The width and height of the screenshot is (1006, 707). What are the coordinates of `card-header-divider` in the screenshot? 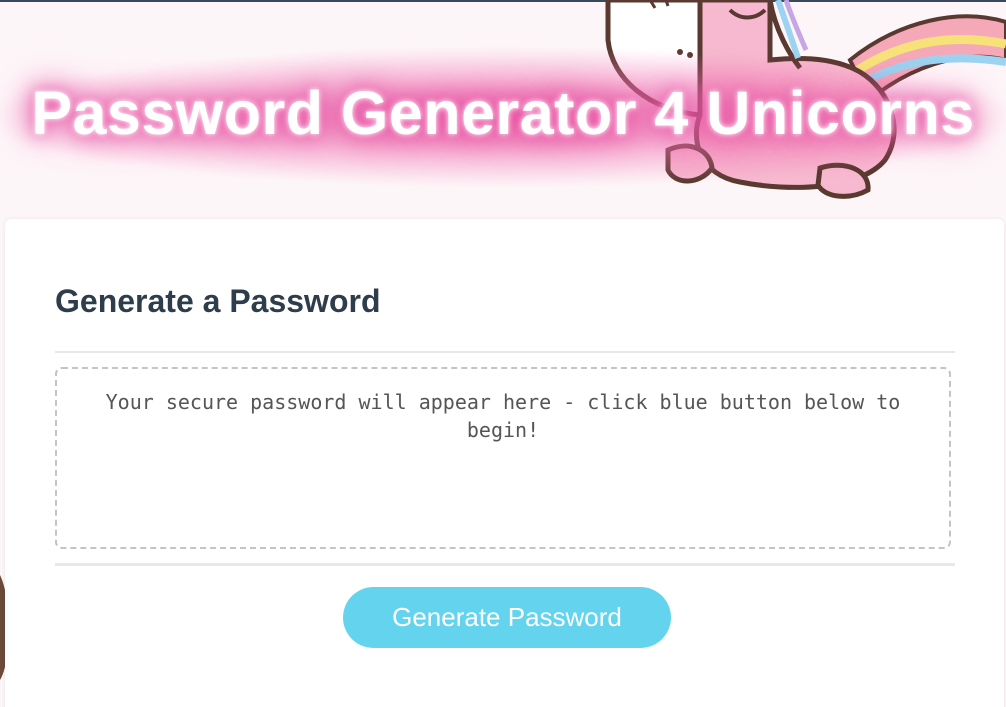 It's located at (505, 352).